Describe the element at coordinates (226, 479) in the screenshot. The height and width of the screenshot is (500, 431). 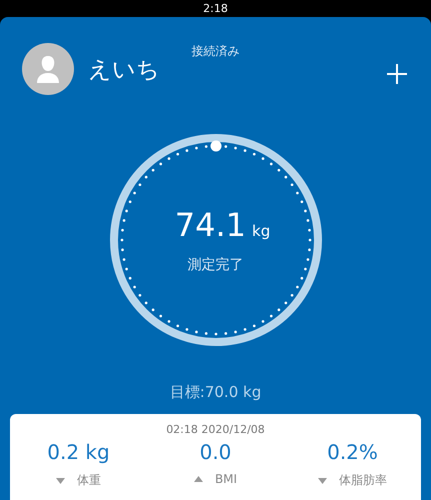
I see `metric-label: BMI` at that location.